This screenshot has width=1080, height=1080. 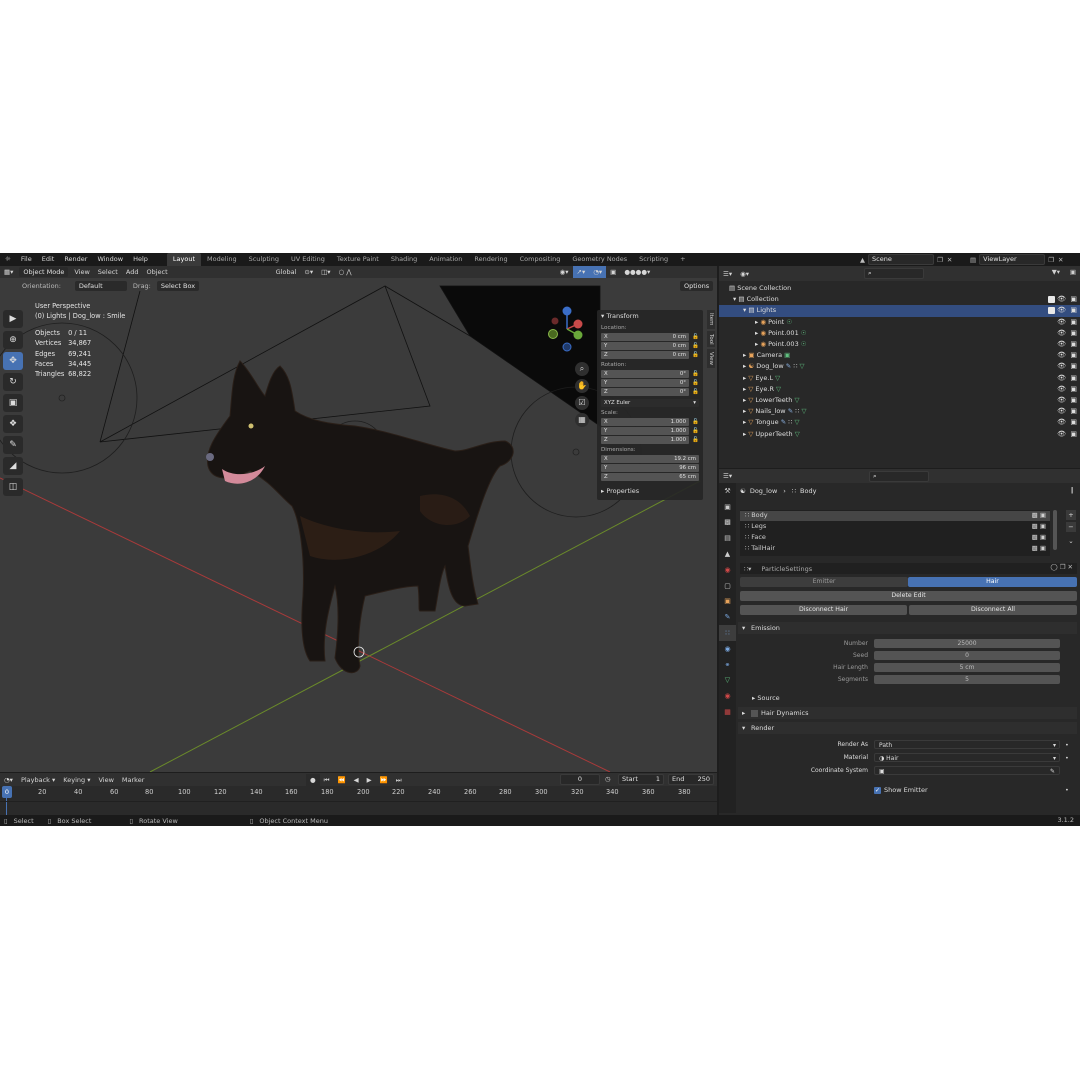 I want to click on shading-modes-icon: ●●●●▾, so click(x=637, y=272).